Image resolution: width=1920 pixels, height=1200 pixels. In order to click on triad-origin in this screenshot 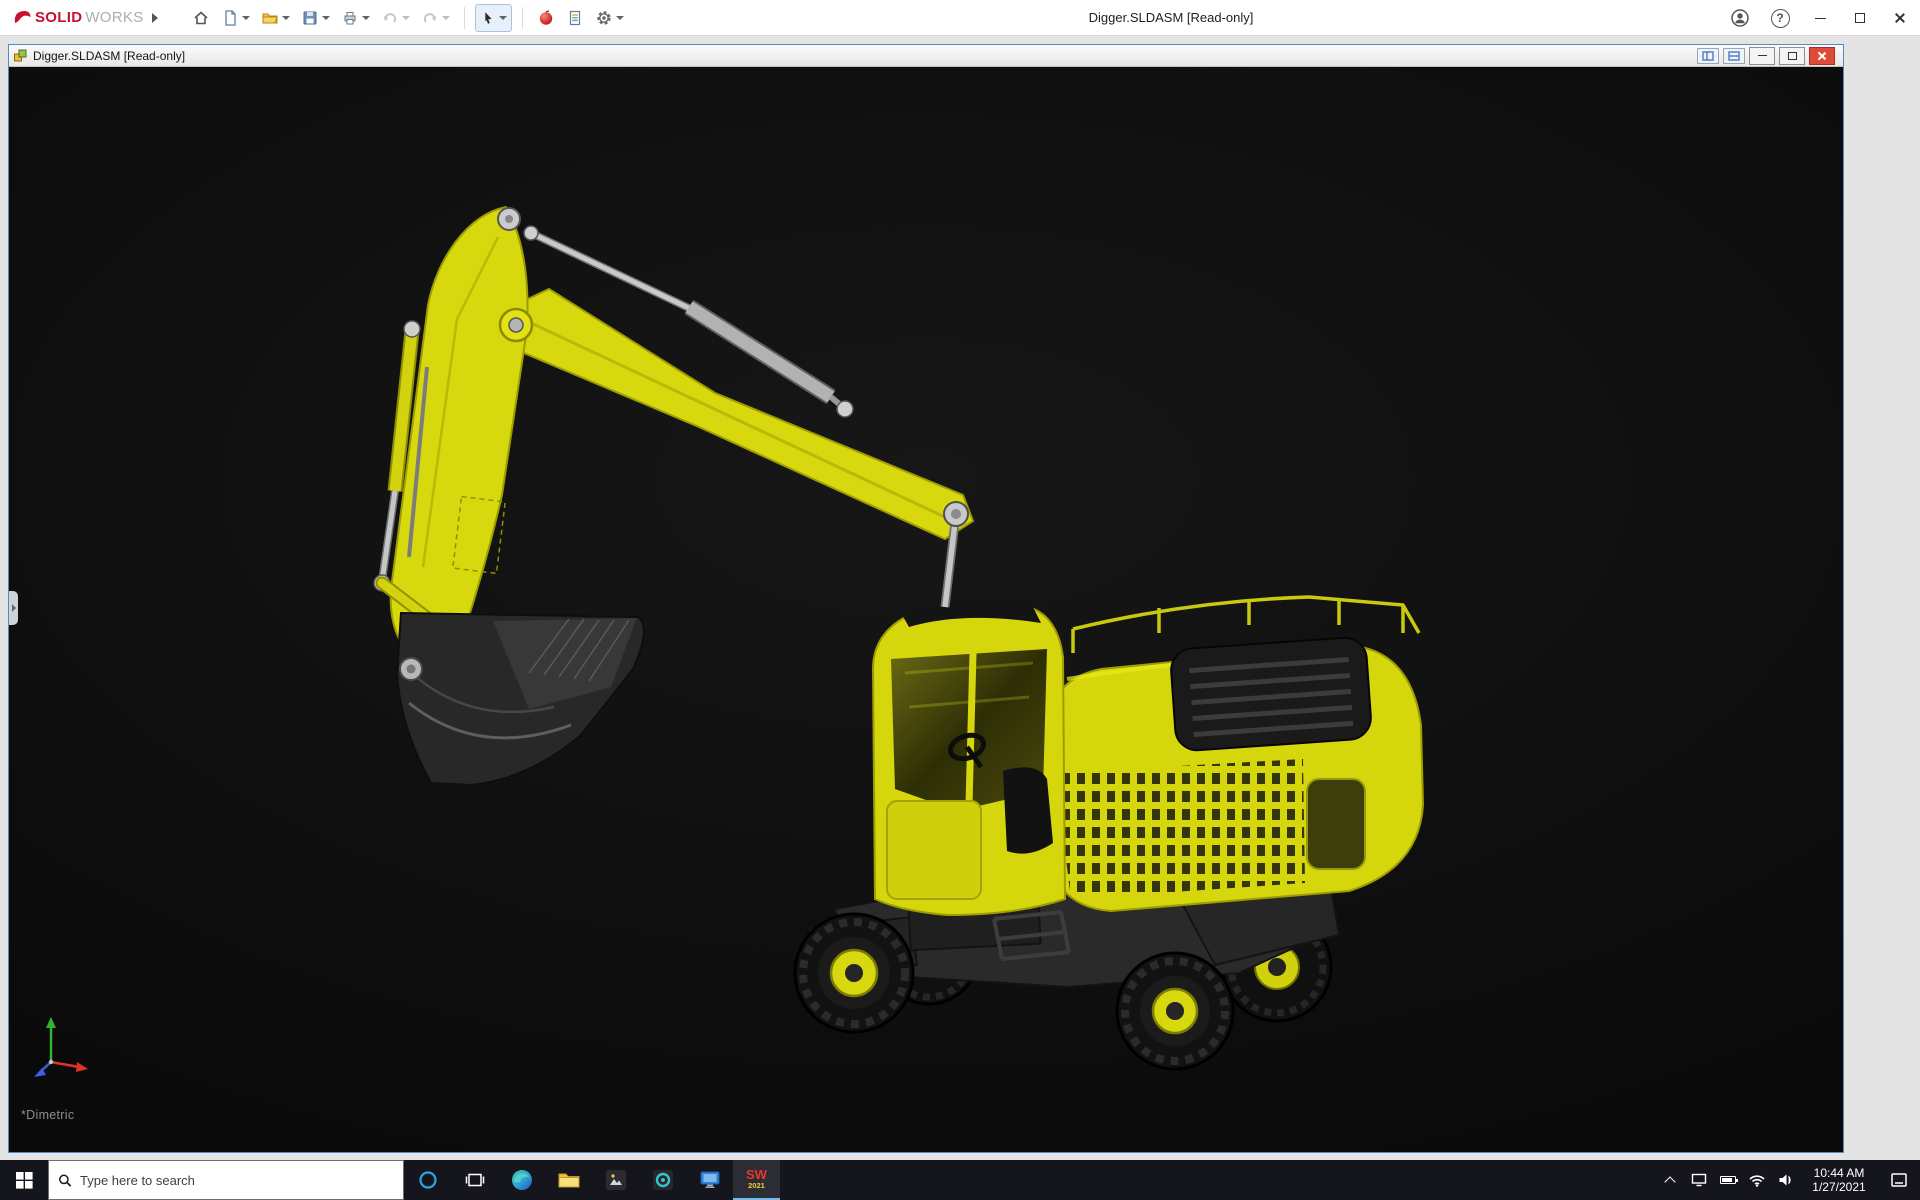, I will do `click(51, 1062)`.